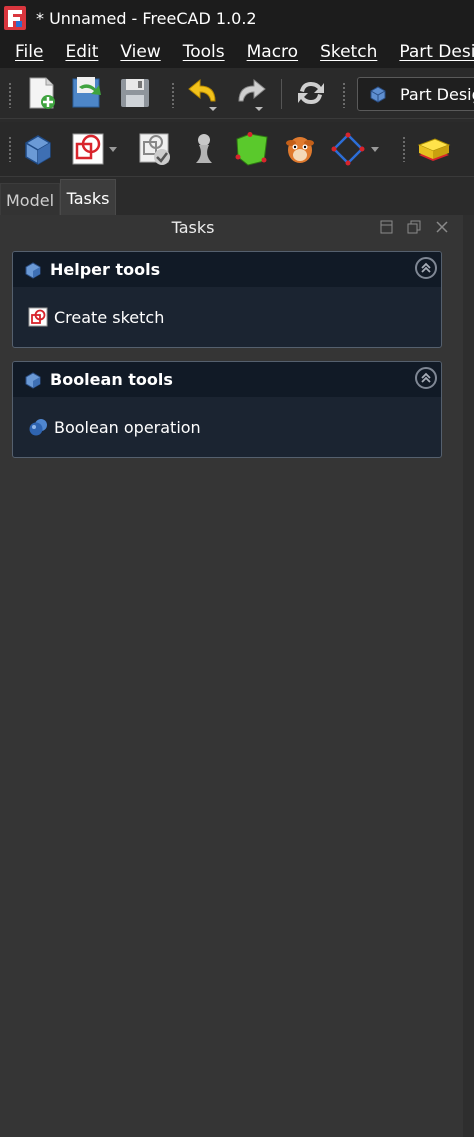 The image size is (474, 1137). Describe the element at coordinates (113, 149) in the screenshot. I see `sketch-dropdown-arrow-icon` at that location.